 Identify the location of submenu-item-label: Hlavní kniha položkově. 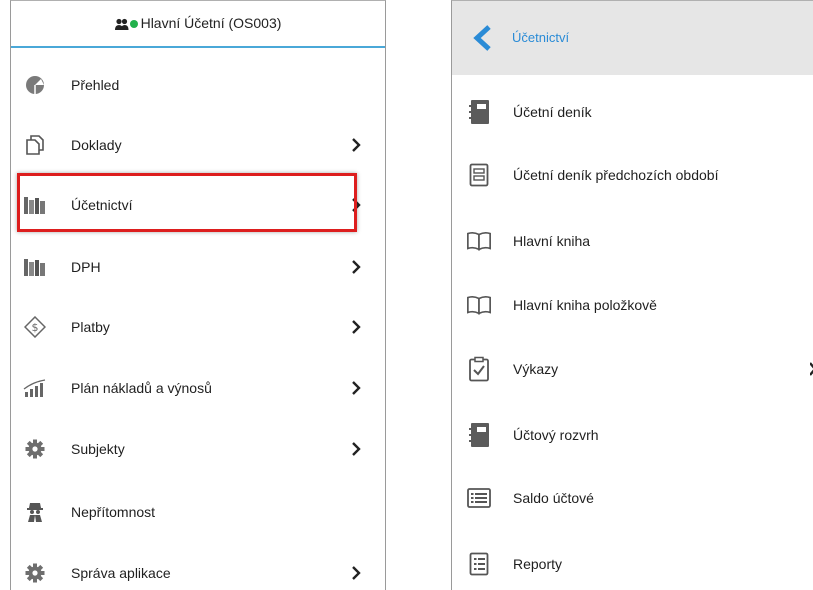
(585, 305).